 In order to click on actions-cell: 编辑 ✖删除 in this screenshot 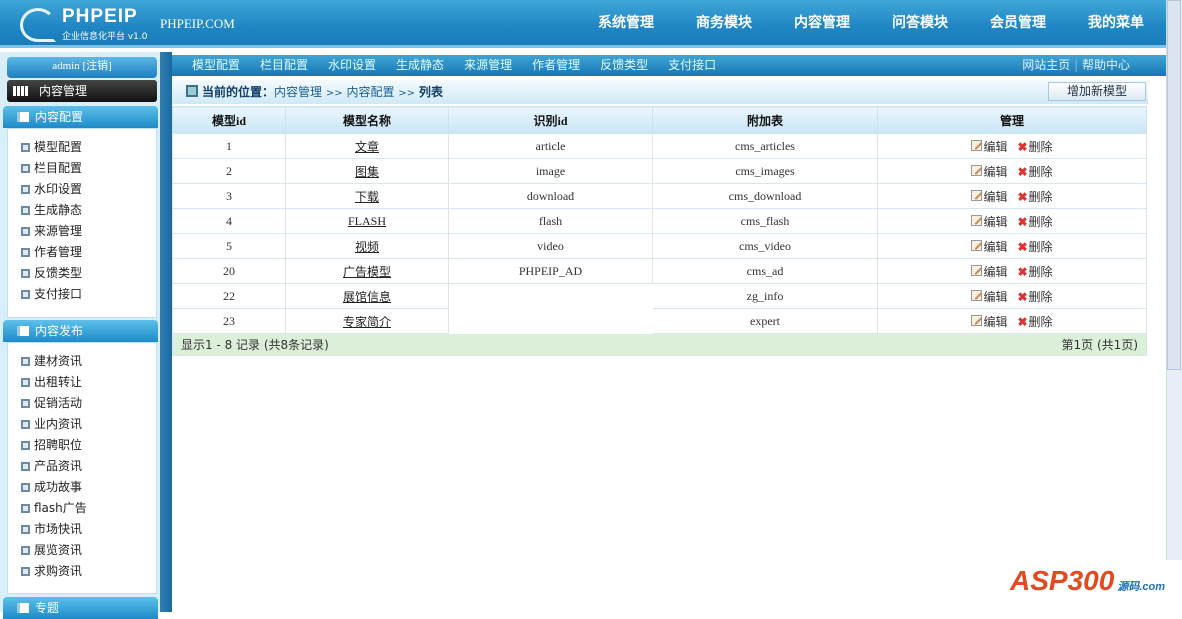, I will do `click(1012, 221)`.